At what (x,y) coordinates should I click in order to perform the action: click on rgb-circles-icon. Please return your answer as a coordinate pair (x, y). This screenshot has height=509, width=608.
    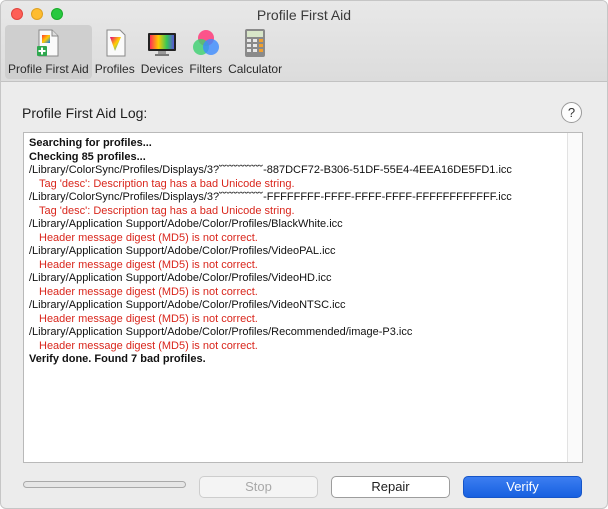
    Looking at the image, I should click on (205, 42).